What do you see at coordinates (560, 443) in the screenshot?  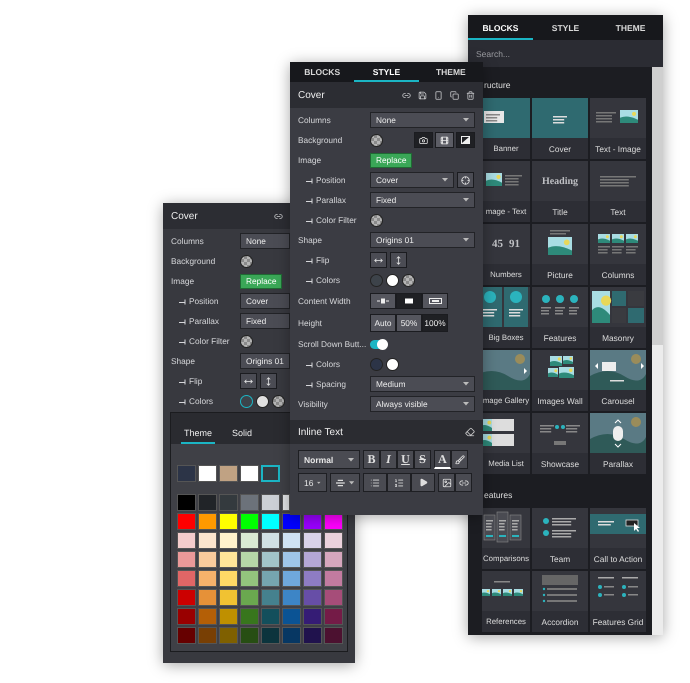 I see `block-tile: Showcase` at bounding box center [560, 443].